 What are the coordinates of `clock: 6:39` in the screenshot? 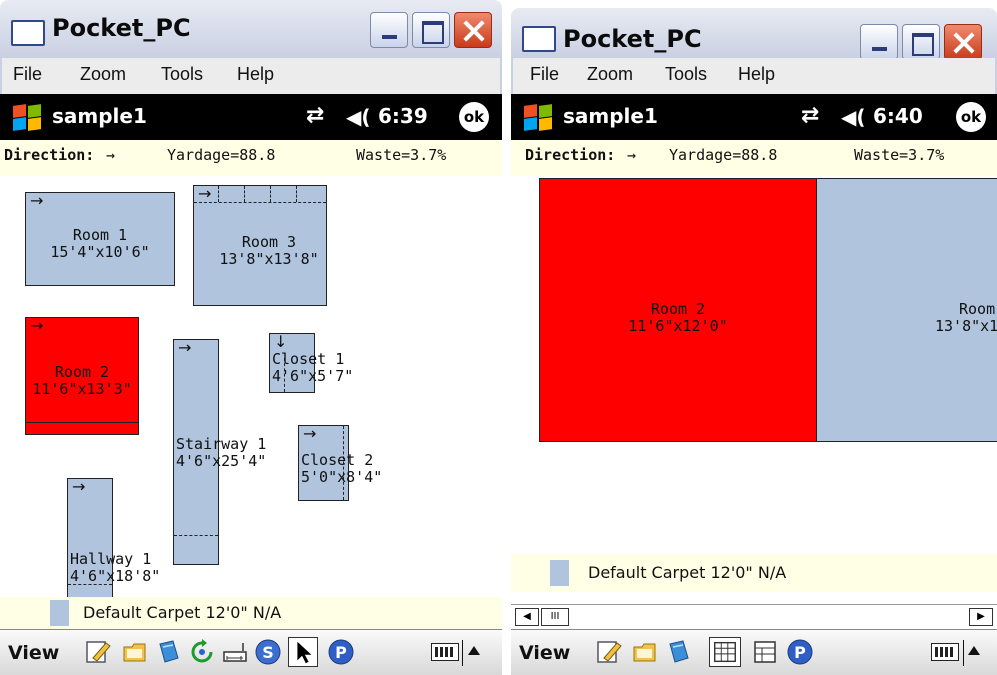 It's located at (403, 116).